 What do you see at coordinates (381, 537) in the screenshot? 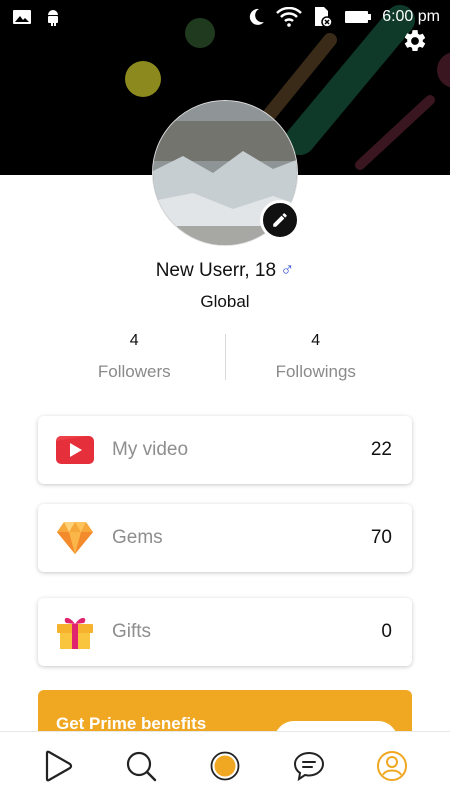
I see `gems-count: 70` at bounding box center [381, 537].